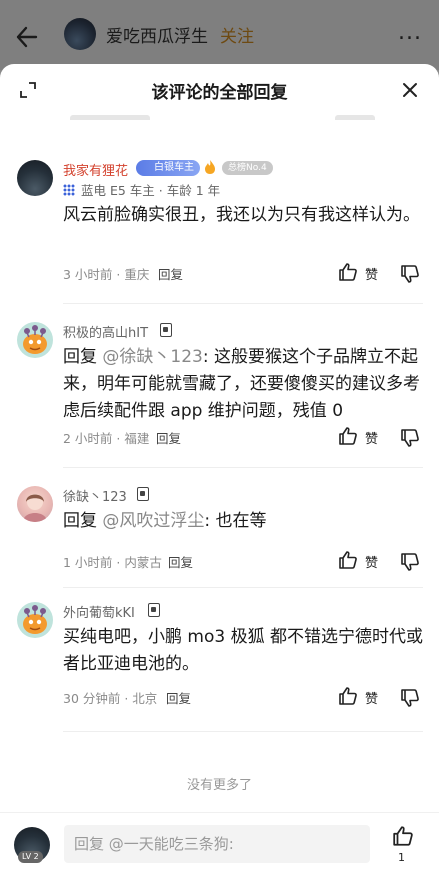 The height and width of the screenshot is (884, 439). What do you see at coordinates (152, 357) in the screenshot?
I see `mention-link: @徐缺丶123` at bounding box center [152, 357].